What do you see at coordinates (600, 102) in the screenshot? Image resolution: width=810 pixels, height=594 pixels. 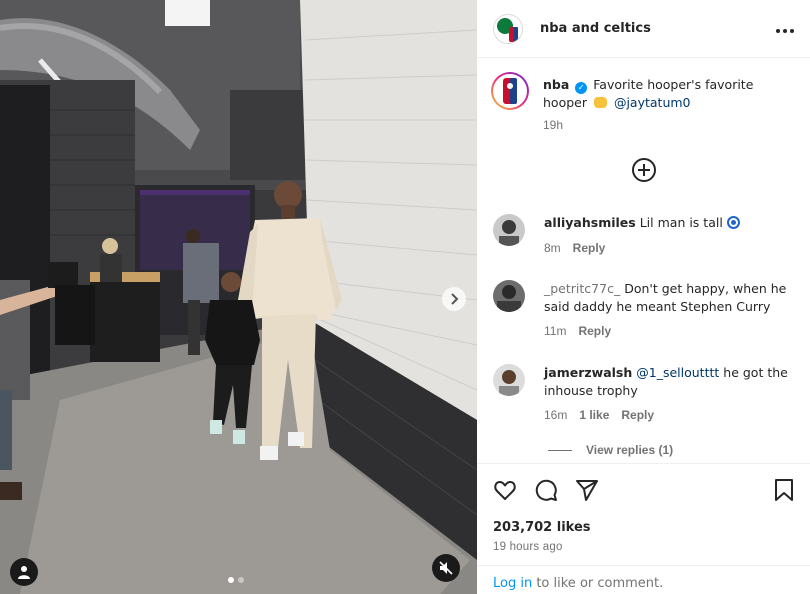 I see `handshake-emoji-icon` at bounding box center [600, 102].